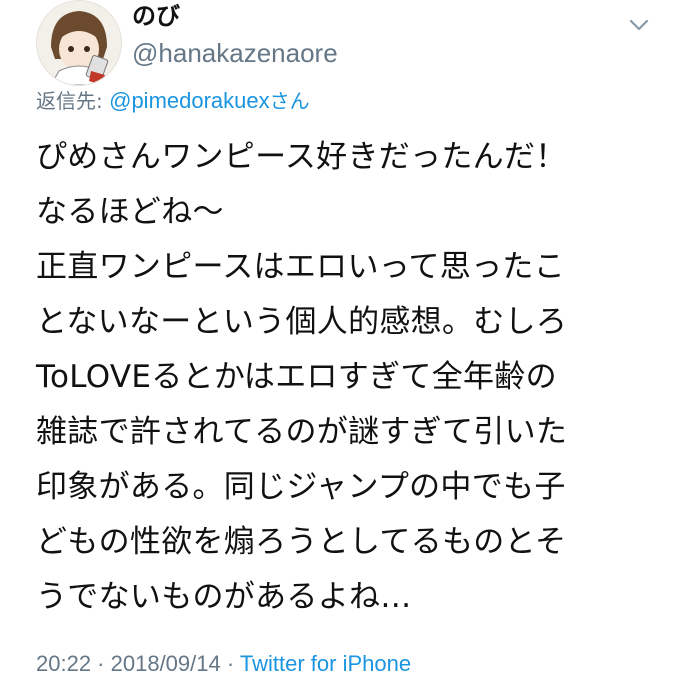 The height and width of the screenshot is (678, 680). I want to click on tweet-line: ToLOVEるとかはエロすぎて全年齢の, so click(296, 377).